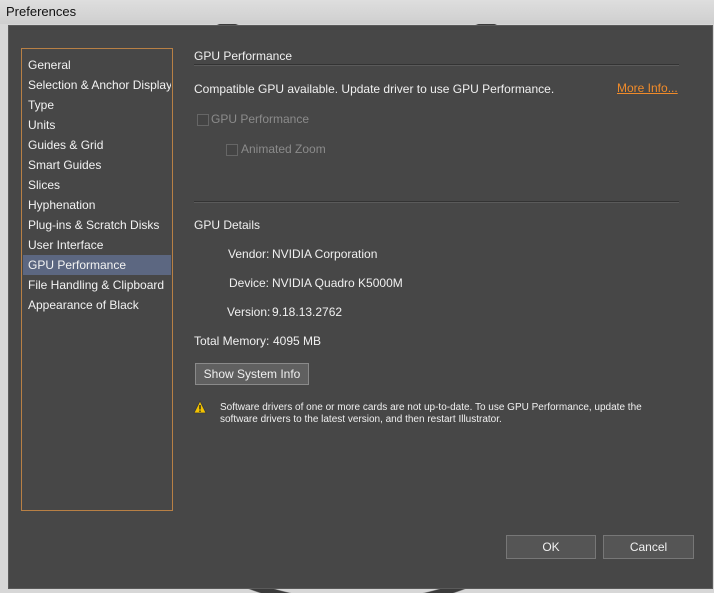 The image size is (714, 593). What do you see at coordinates (260, 119) in the screenshot?
I see `gpu-performance-checkbox-label: GPU Performance` at bounding box center [260, 119].